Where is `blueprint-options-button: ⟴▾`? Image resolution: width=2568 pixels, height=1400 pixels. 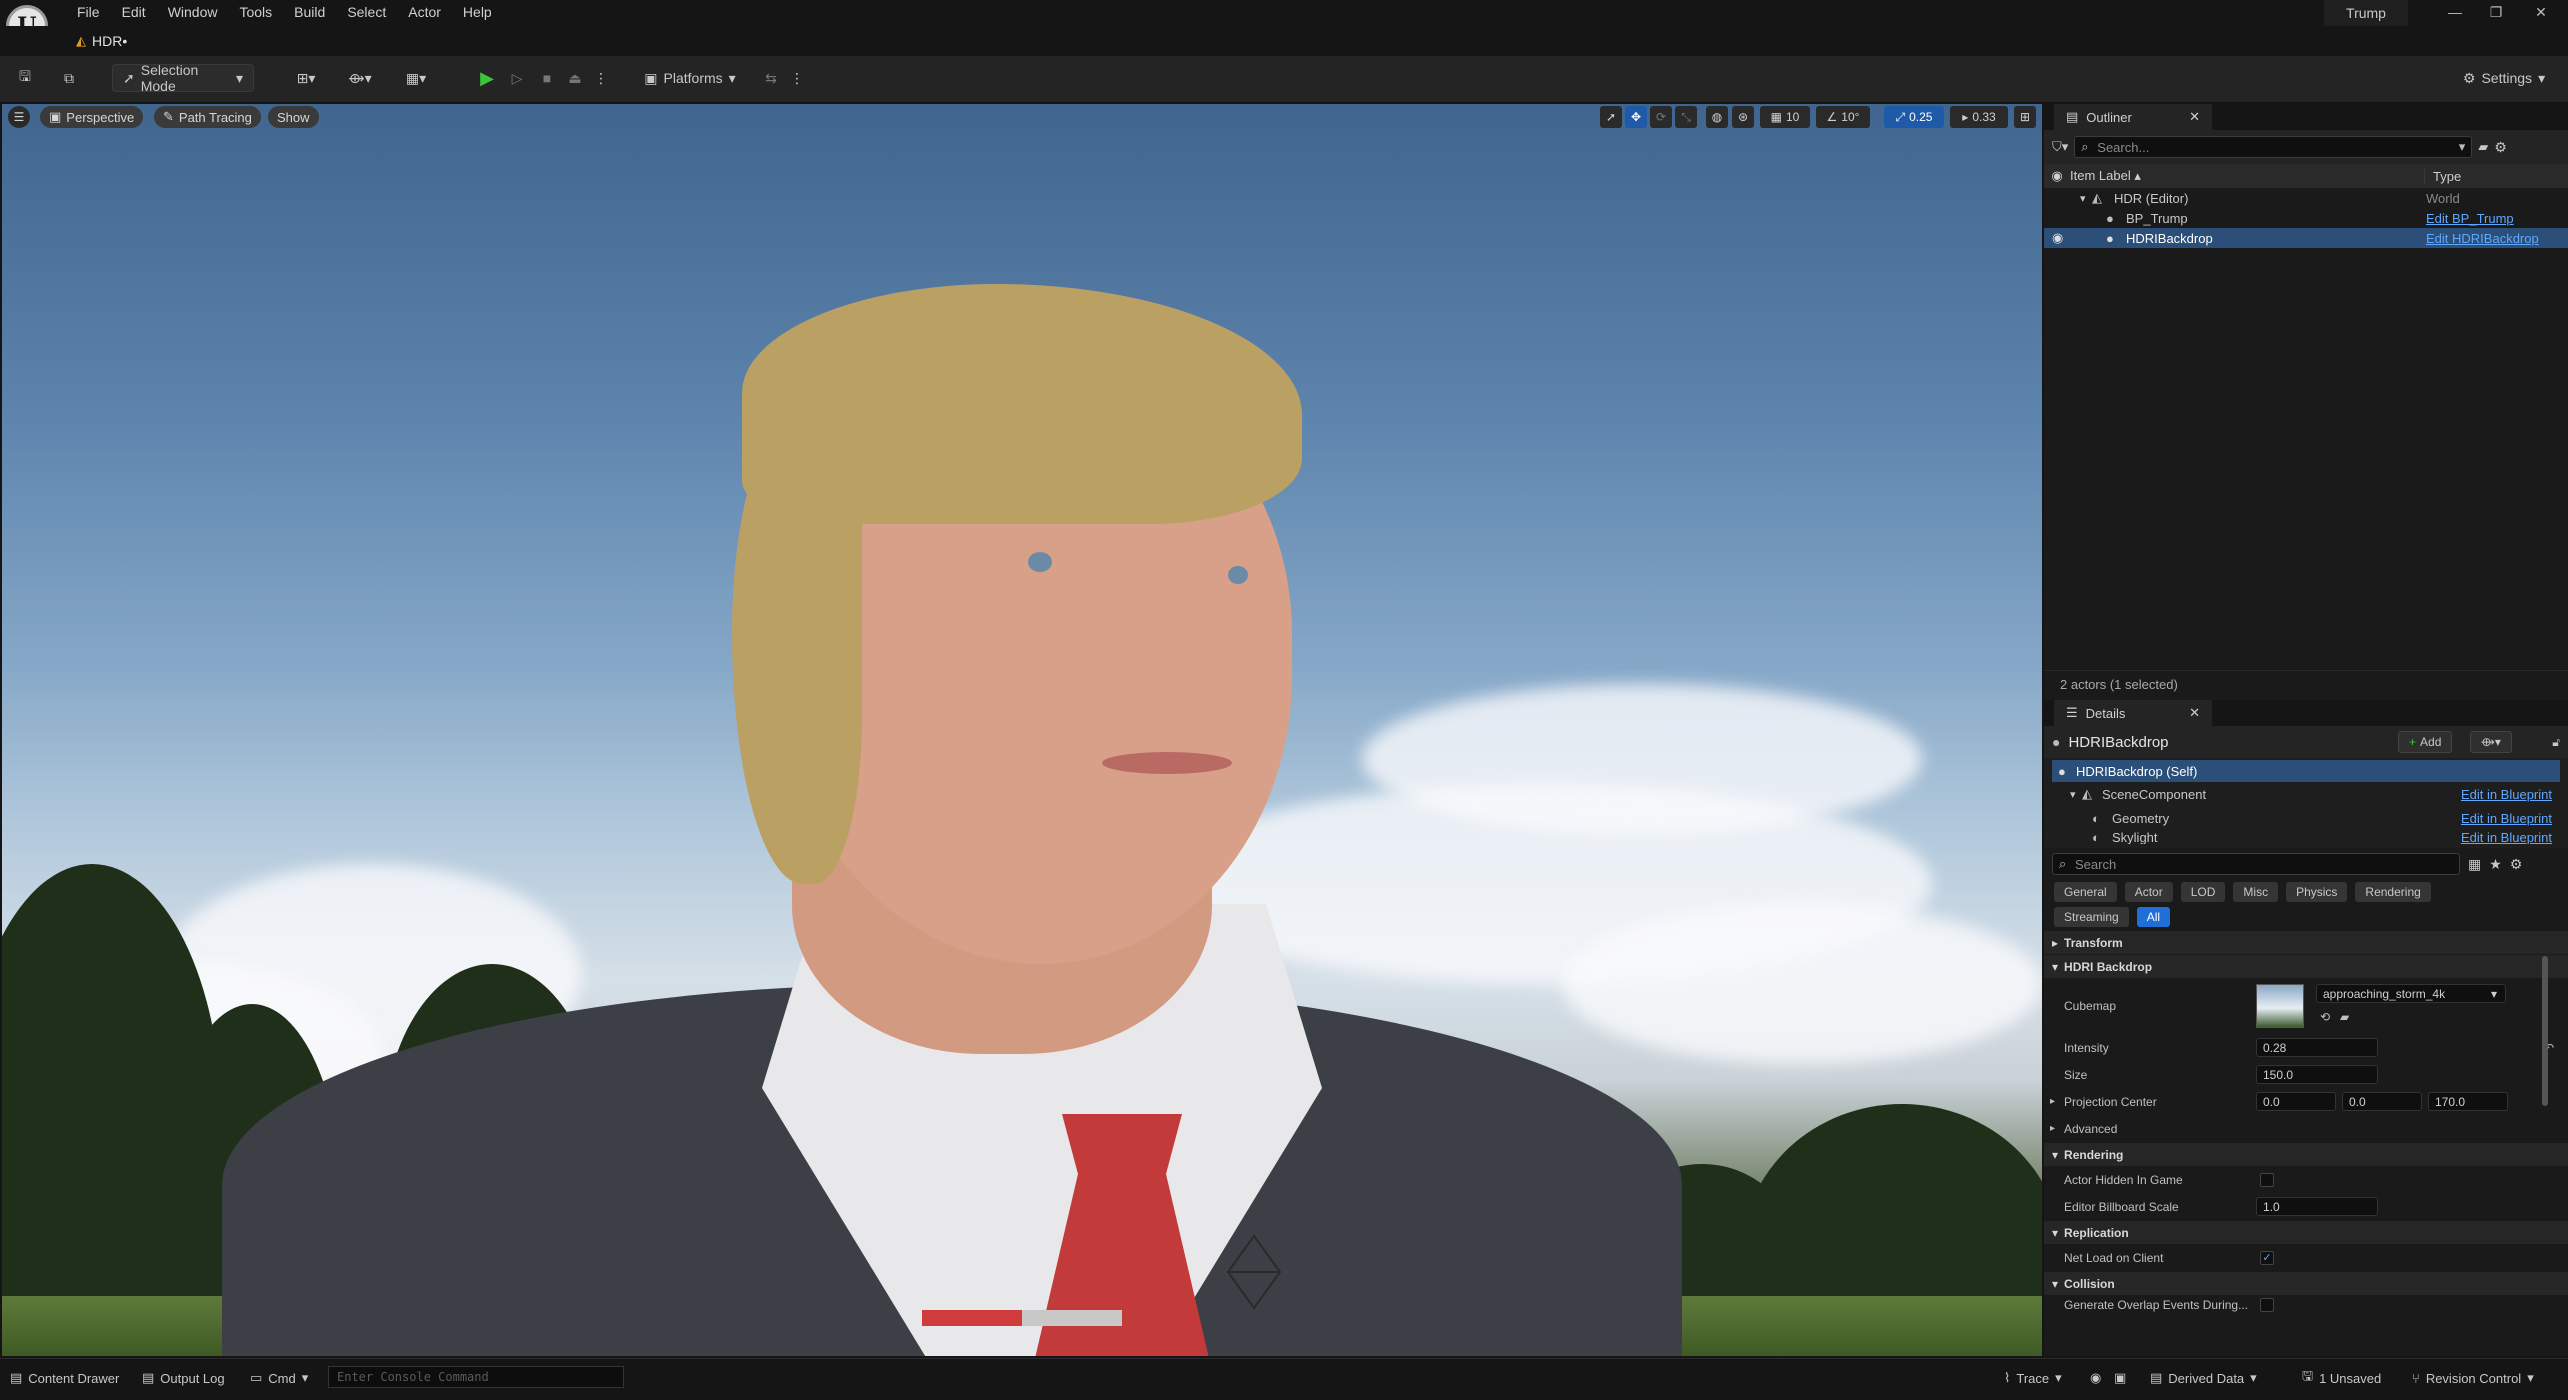
blueprint-options-button: ⟴▾ is located at coordinates (2491, 742).